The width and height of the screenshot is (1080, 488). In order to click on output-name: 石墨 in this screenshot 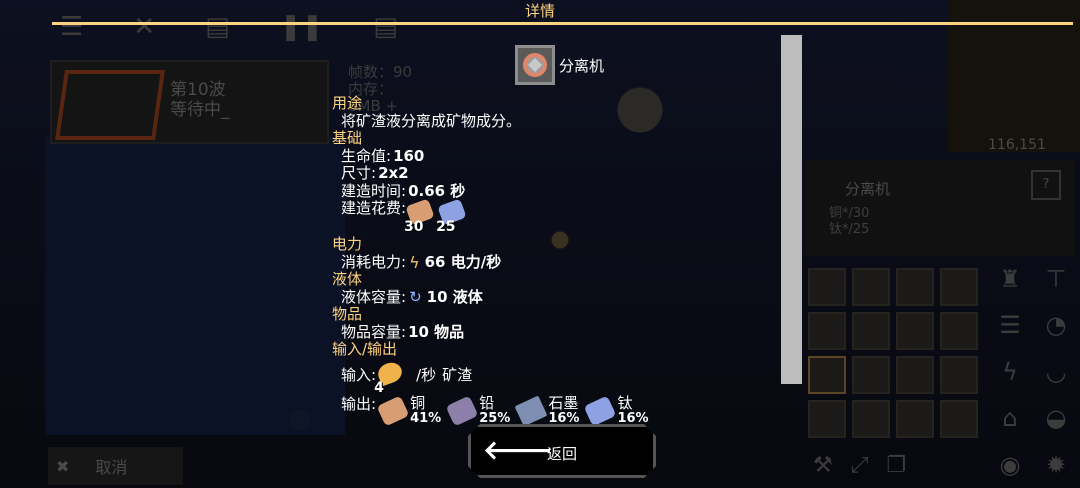, I will do `click(563, 402)`.